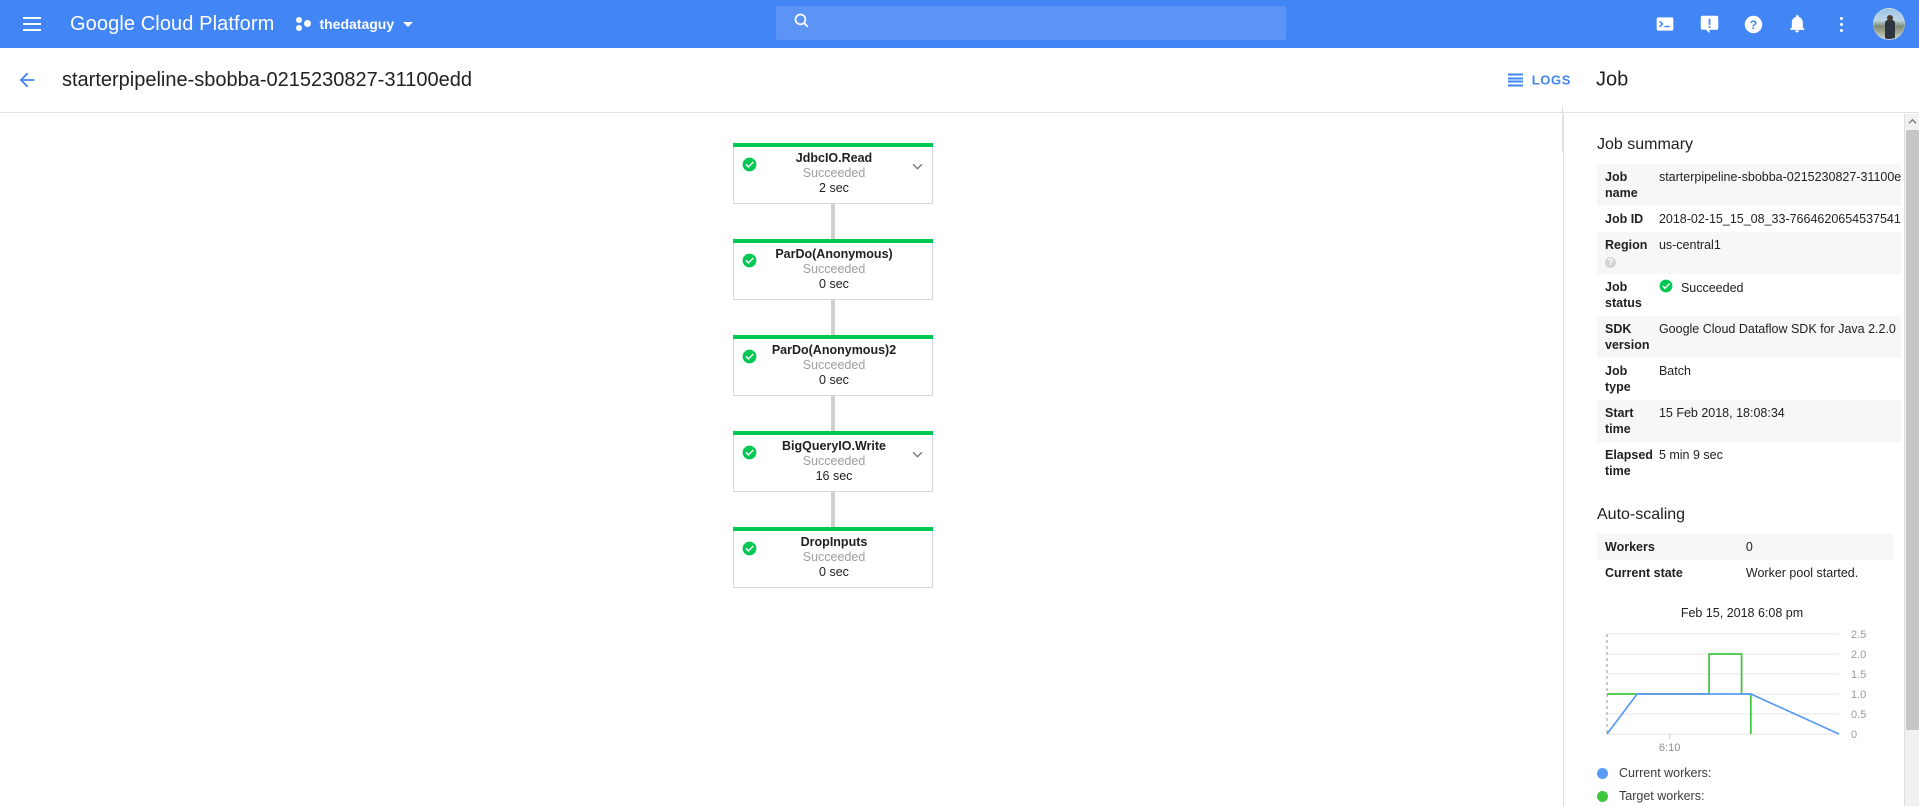  I want to click on svg-text: 0, so click(1854, 735).